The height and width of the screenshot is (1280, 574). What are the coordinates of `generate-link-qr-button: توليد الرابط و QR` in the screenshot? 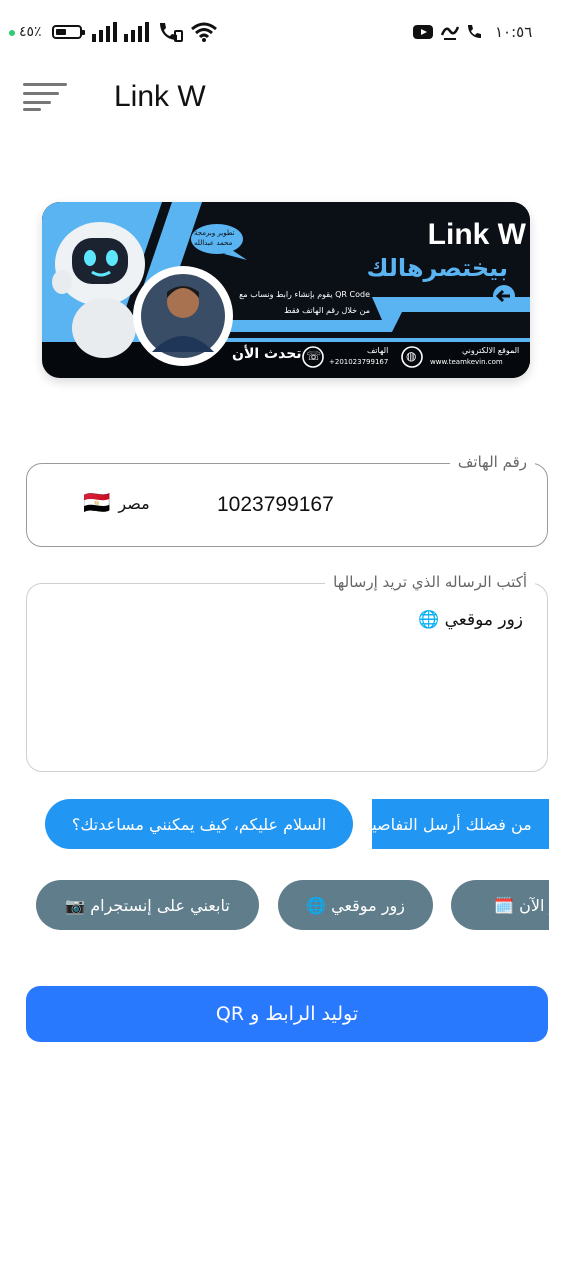 It's located at (287, 1014).